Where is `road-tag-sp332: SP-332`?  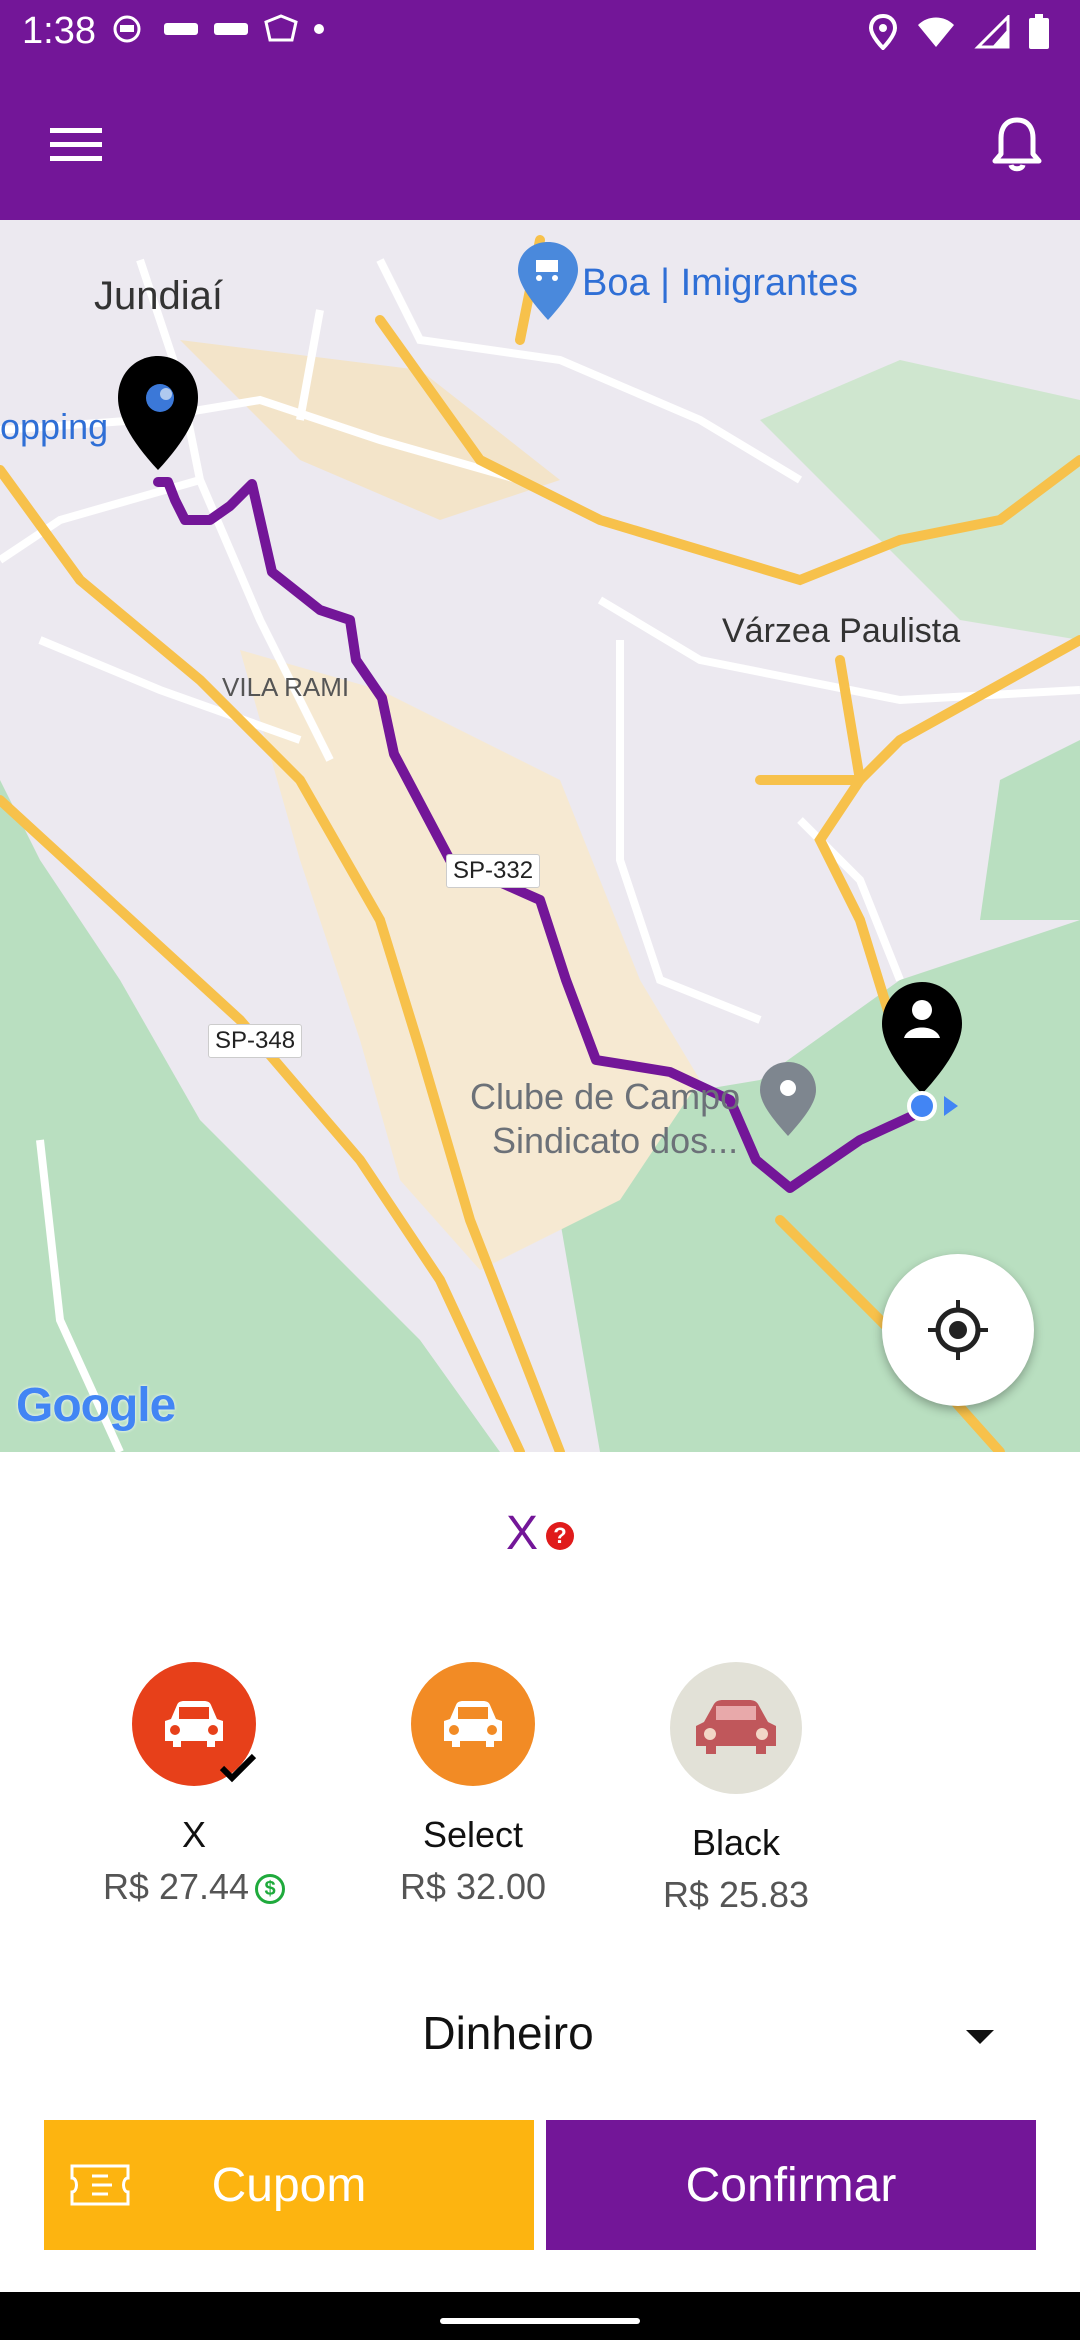
road-tag-sp332: SP-332 is located at coordinates (493, 871).